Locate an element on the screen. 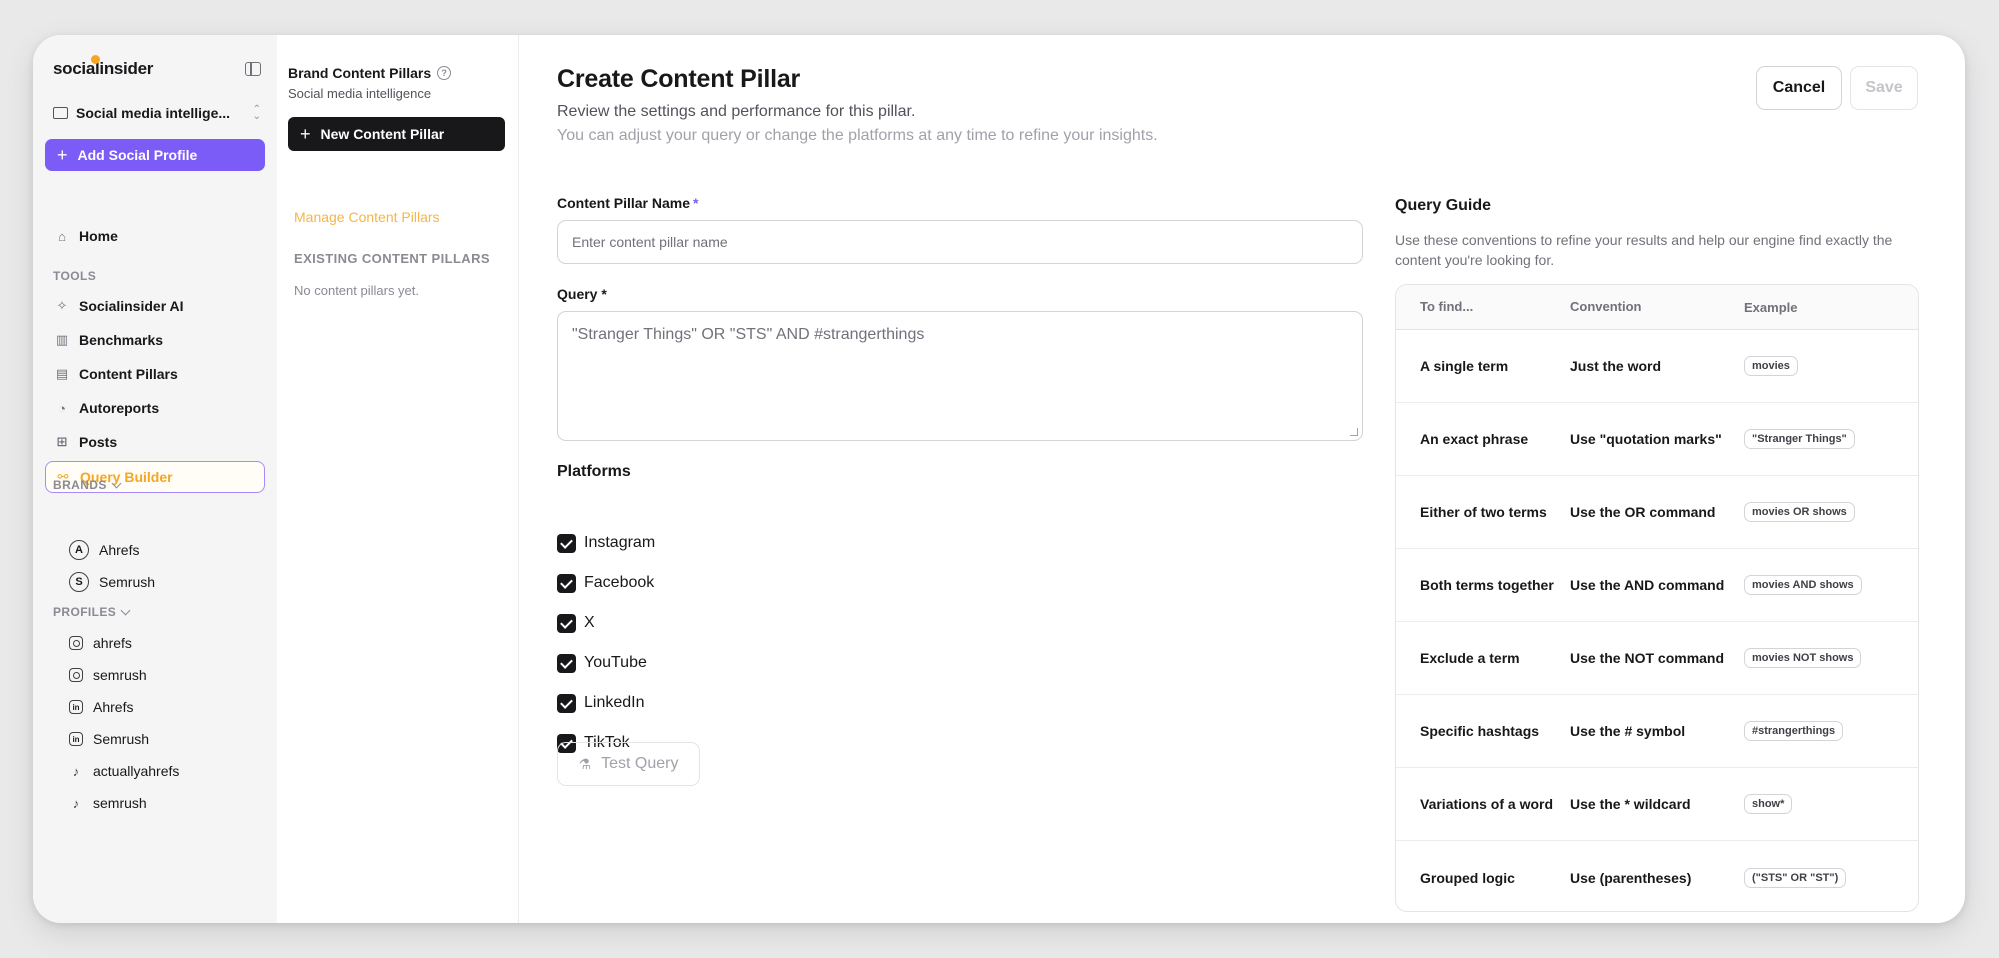  cell-convention: Use the AND command is located at coordinates (1647, 585).